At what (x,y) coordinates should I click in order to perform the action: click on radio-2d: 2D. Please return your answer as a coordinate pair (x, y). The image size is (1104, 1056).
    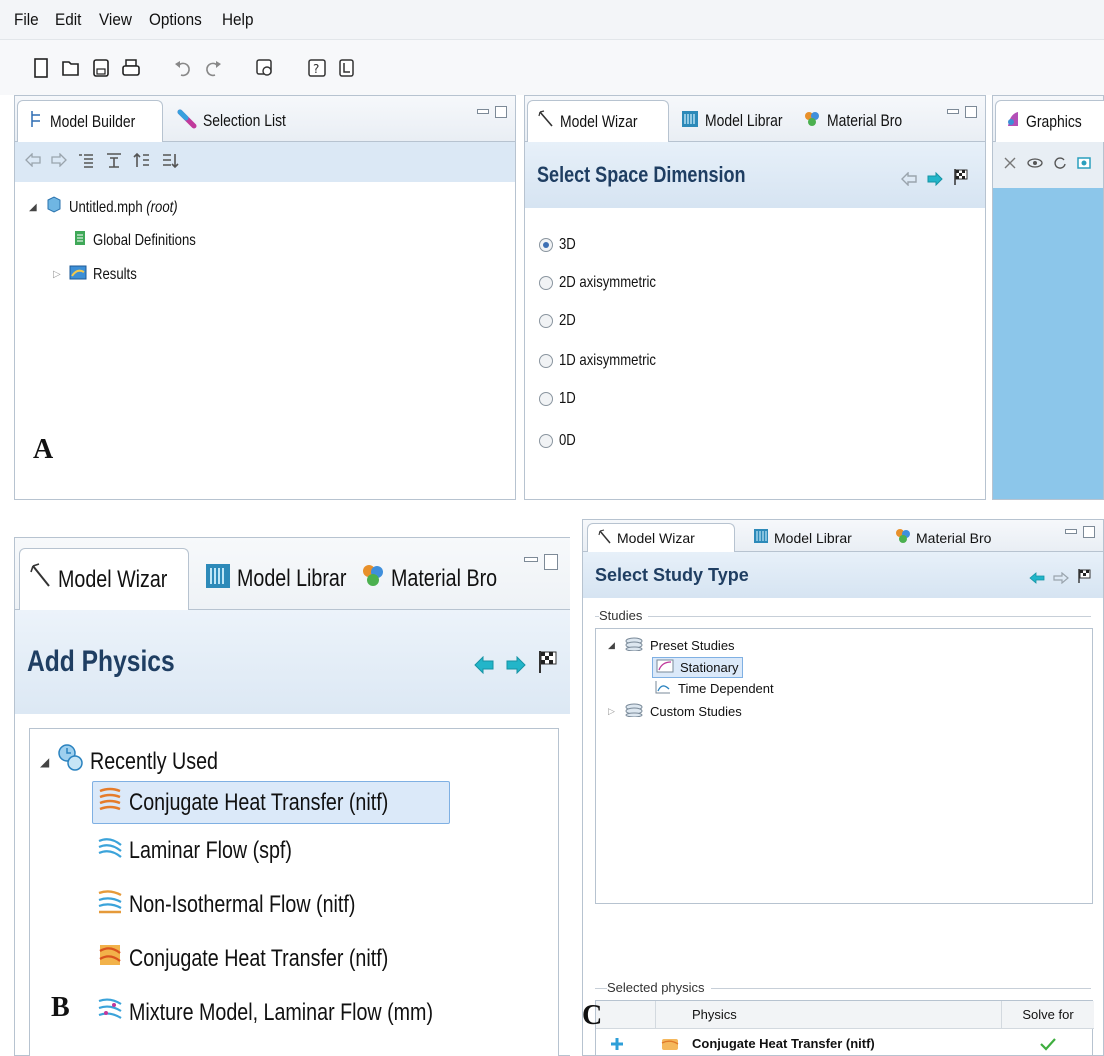
    Looking at the image, I should click on (559, 321).